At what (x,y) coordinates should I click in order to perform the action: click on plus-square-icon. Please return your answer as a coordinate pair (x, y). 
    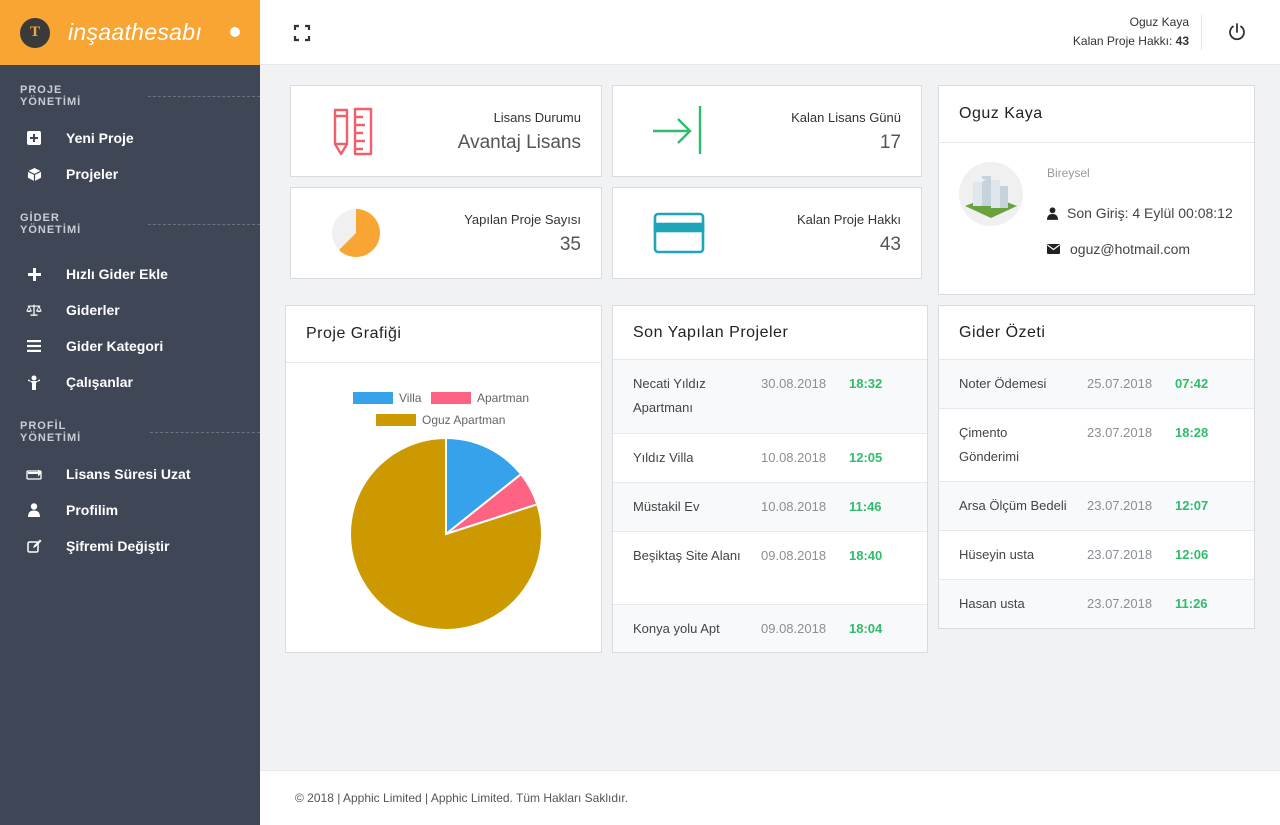
    Looking at the image, I should click on (34, 138).